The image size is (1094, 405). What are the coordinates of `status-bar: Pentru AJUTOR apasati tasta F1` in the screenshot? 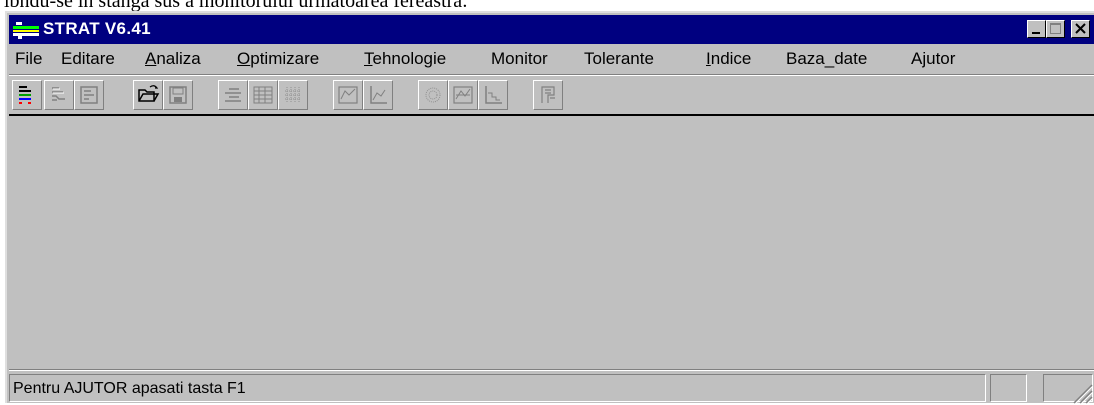 It's located at (551, 388).